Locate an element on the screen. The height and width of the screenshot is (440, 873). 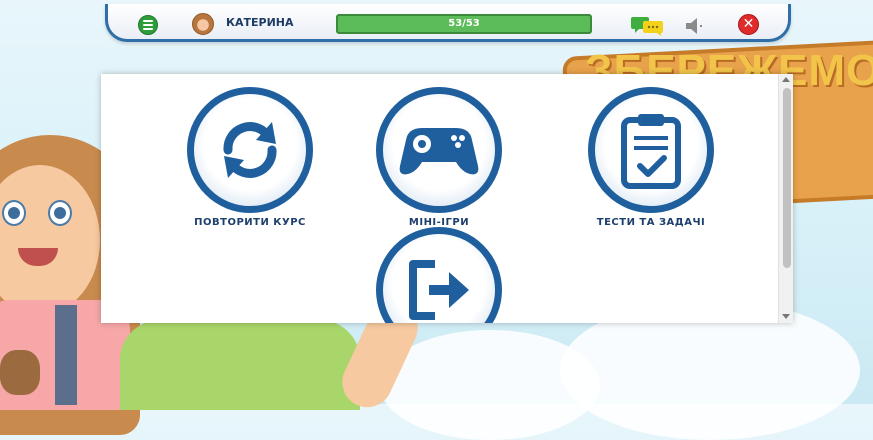
exit-icon is located at coordinates (439, 275).